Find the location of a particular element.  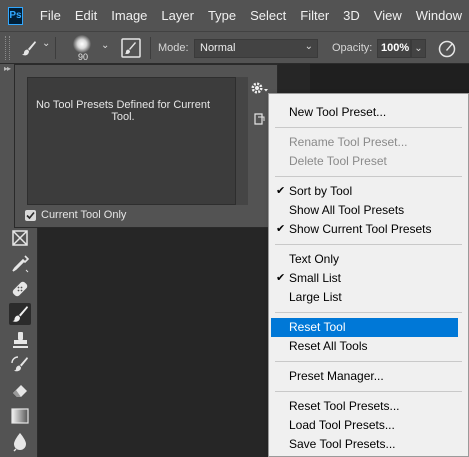

clone-stamp-tool-icon is located at coordinates (20, 340).